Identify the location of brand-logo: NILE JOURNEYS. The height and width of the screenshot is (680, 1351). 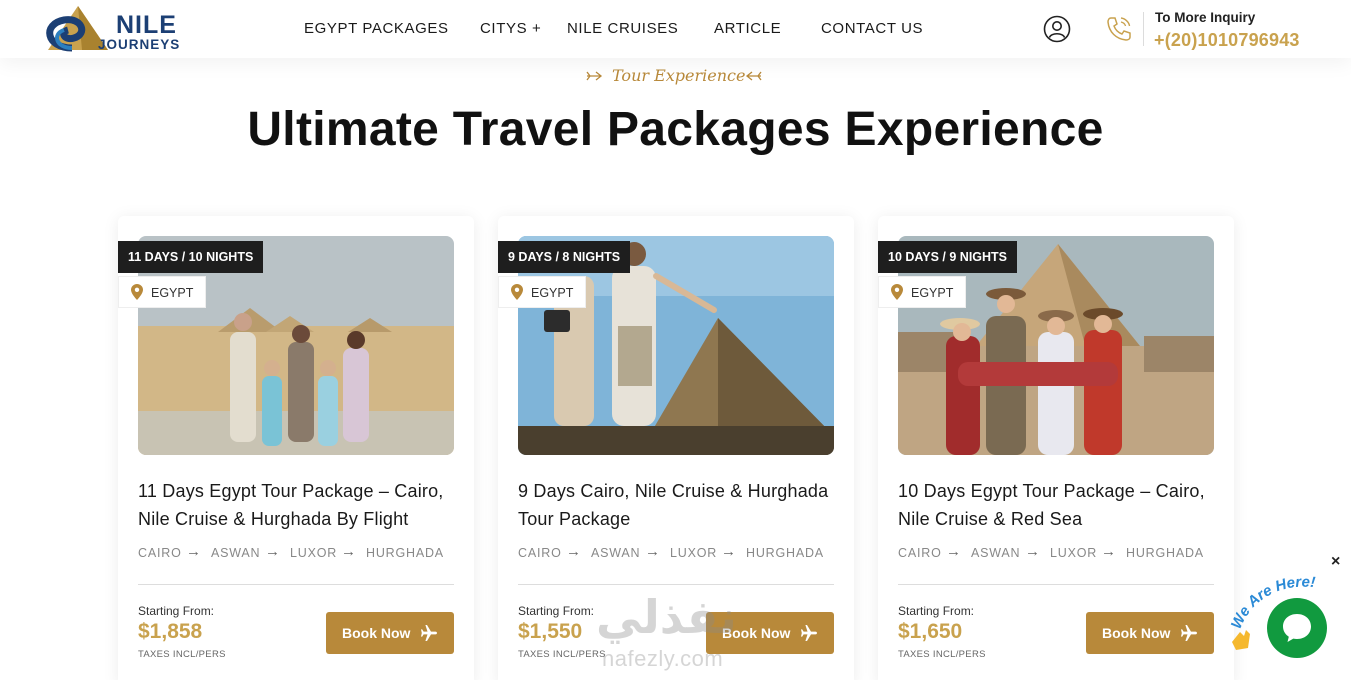
(122, 29).